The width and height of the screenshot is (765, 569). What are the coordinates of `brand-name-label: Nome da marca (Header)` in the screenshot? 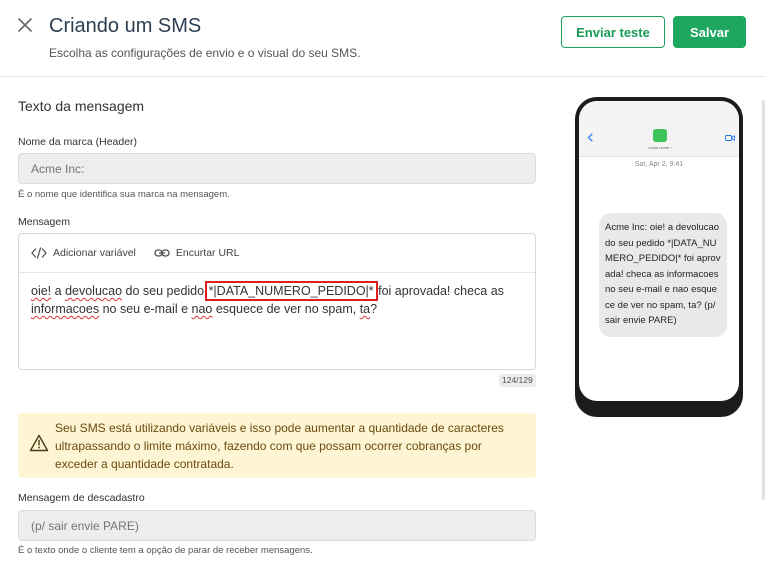 It's located at (78, 142).